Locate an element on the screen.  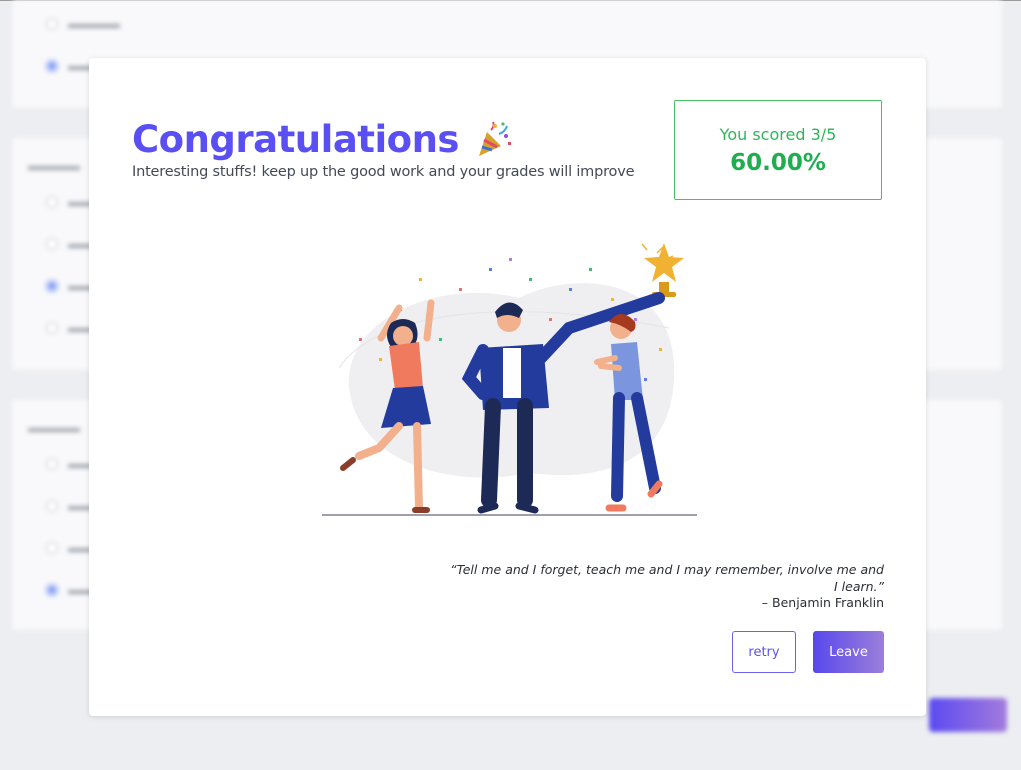
score-percent: 60.00% is located at coordinates (778, 163).